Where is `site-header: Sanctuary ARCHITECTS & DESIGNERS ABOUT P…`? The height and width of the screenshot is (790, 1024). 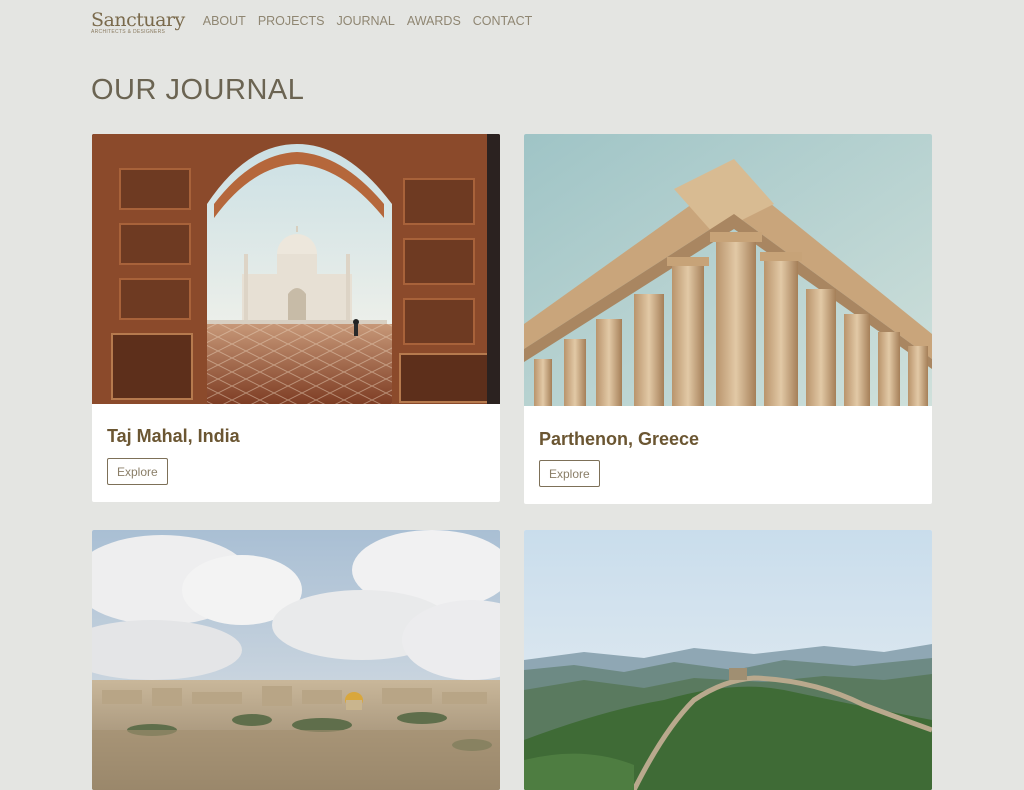
site-header: Sanctuary ARCHITECTS & DESIGNERS ABOUT P… is located at coordinates (311, 23).